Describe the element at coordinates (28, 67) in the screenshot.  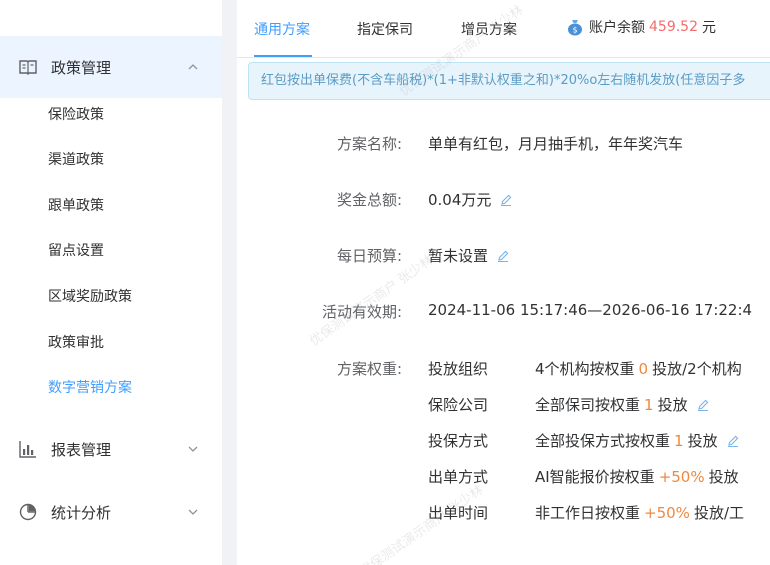
I see `policy-book-icon` at that location.